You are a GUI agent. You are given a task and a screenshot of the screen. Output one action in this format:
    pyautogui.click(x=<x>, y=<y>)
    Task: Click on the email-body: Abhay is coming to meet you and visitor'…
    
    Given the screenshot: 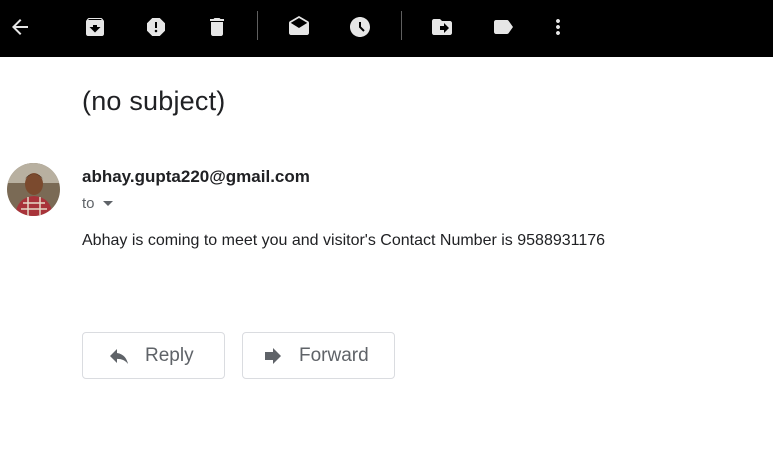 What is the action you would take?
    pyautogui.click(x=344, y=240)
    